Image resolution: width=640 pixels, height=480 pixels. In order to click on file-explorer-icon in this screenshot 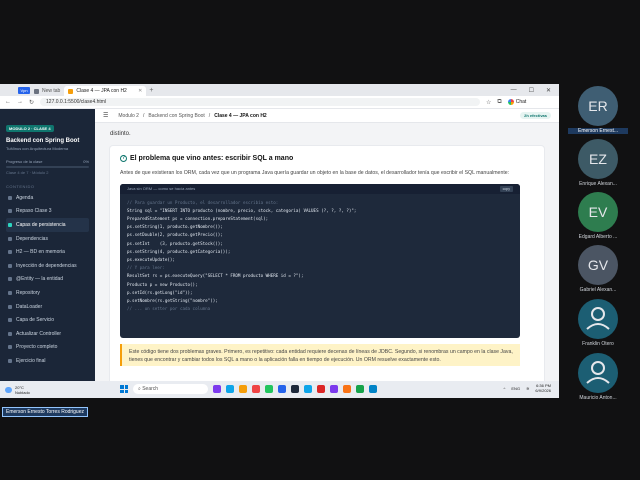, I will do `click(243, 389)`.